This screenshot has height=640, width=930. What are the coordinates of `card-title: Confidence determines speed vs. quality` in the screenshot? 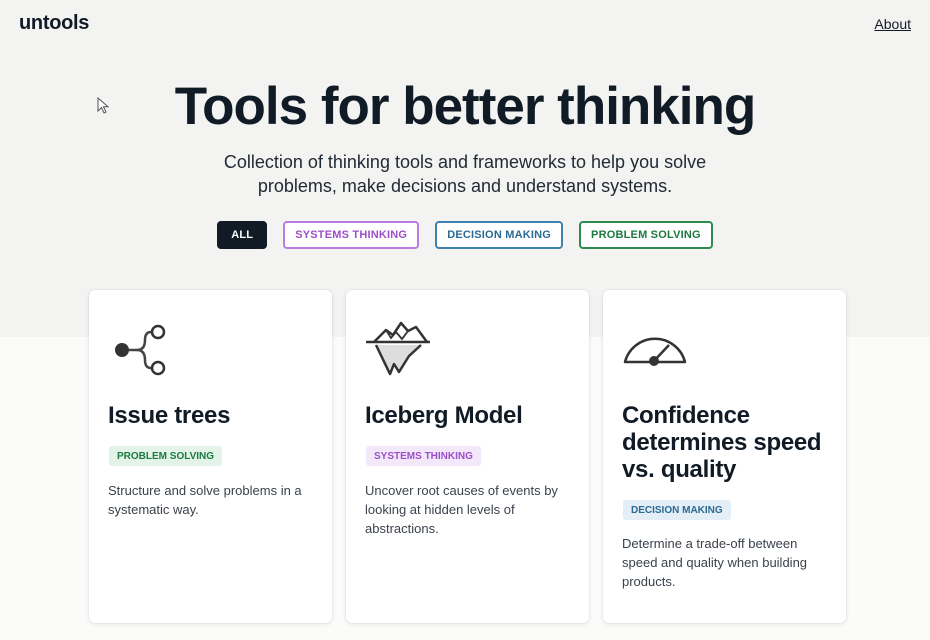 It's located at (722, 442).